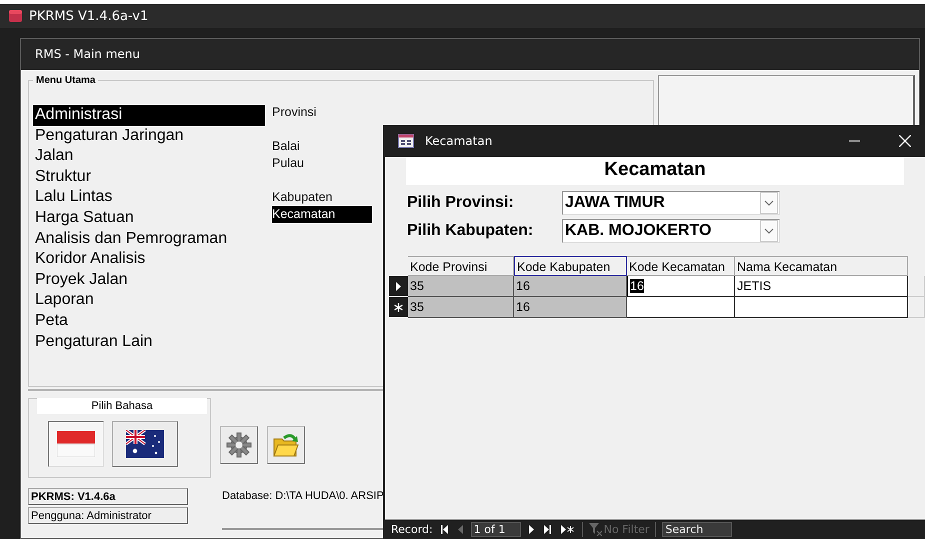 The image size is (925, 539). I want to click on first-record-icon, so click(444, 529).